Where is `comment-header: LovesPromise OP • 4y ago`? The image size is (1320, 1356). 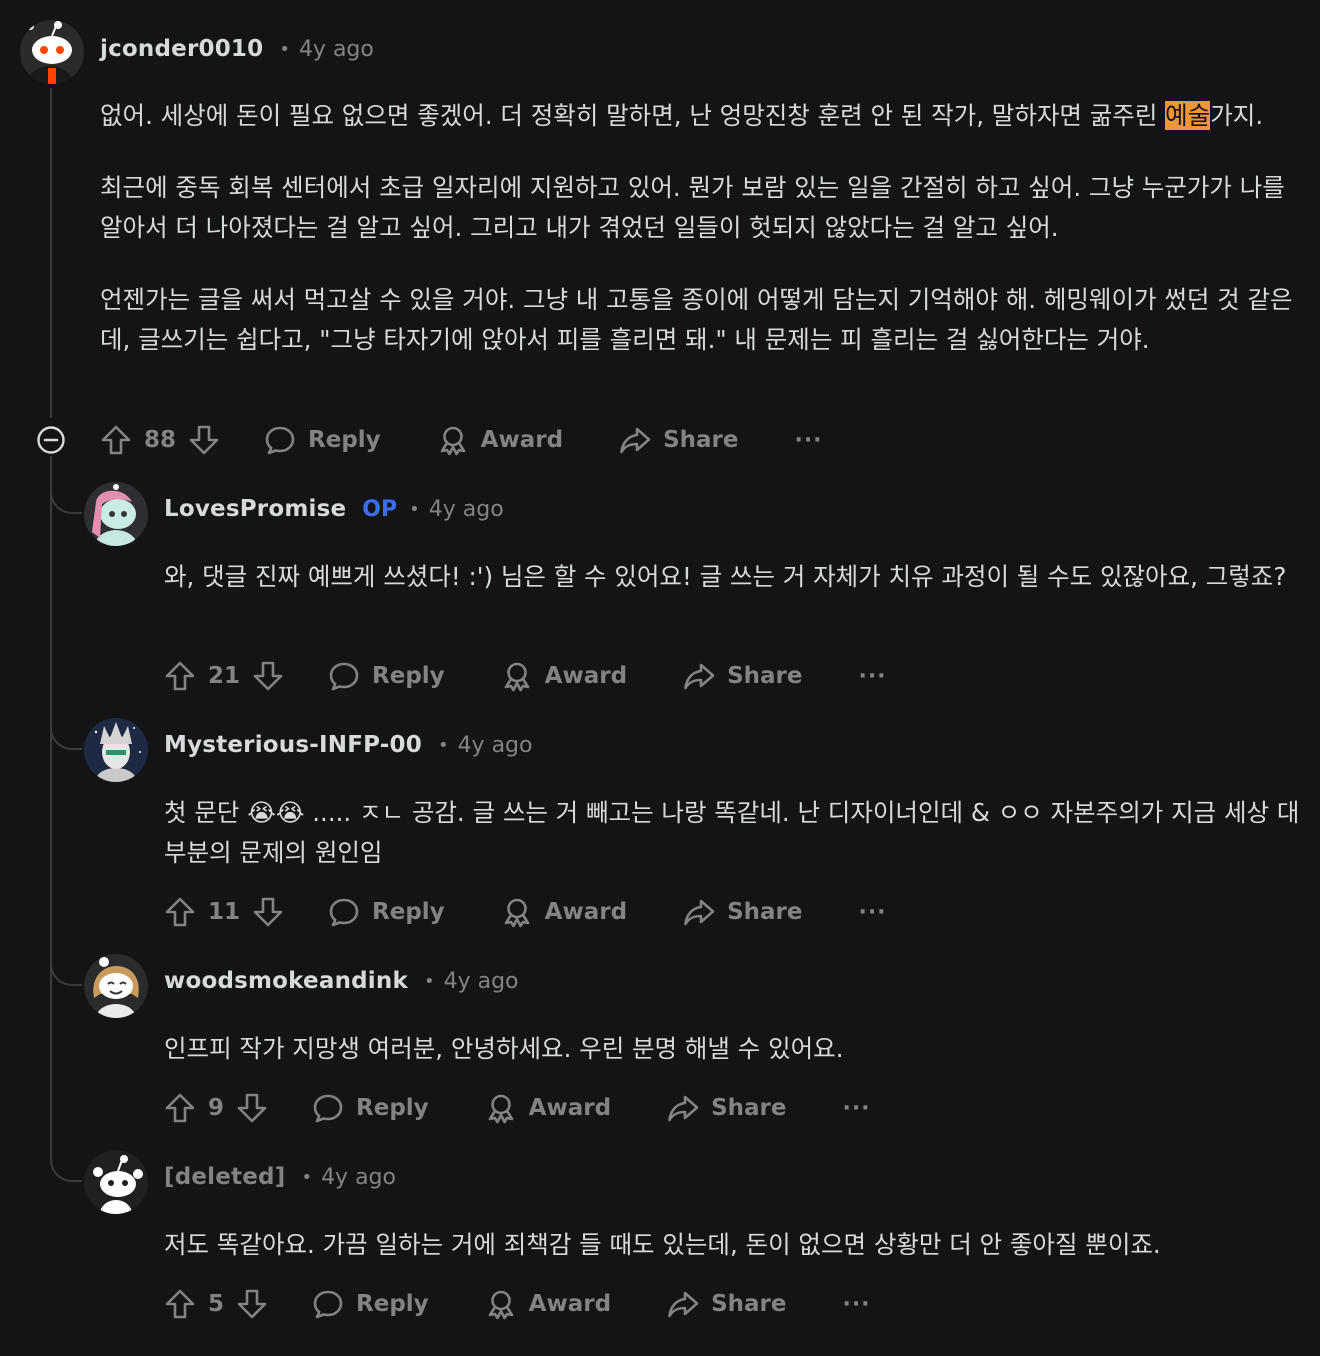 comment-header: LovesPromise OP • 4y ago is located at coordinates (334, 509).